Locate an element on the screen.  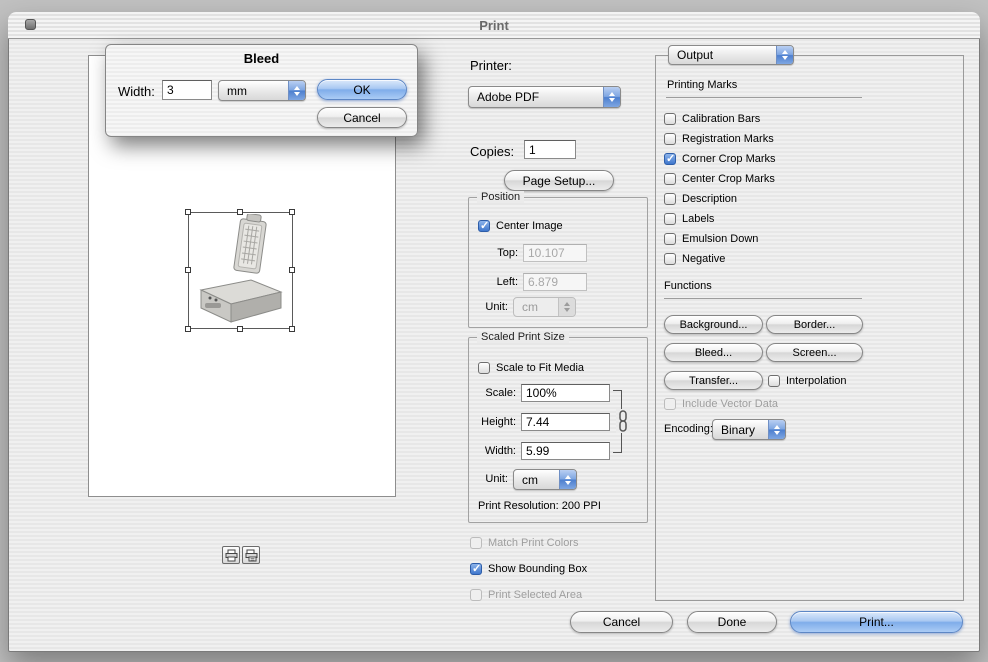
copies-input is located at coordinates (550, 149).